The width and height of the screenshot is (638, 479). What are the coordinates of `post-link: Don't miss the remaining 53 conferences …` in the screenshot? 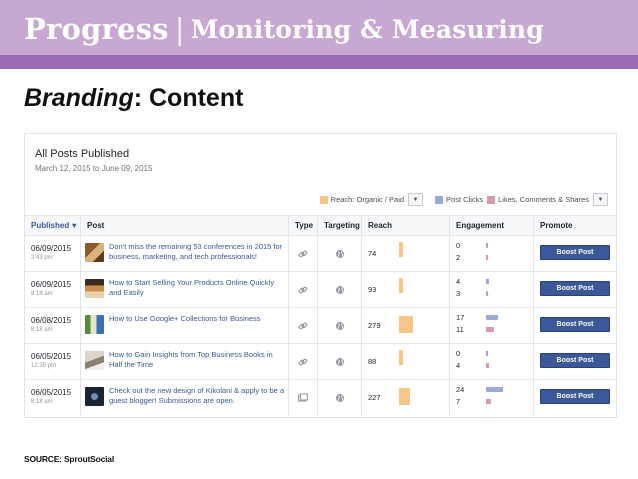 It's located at (197, 252).